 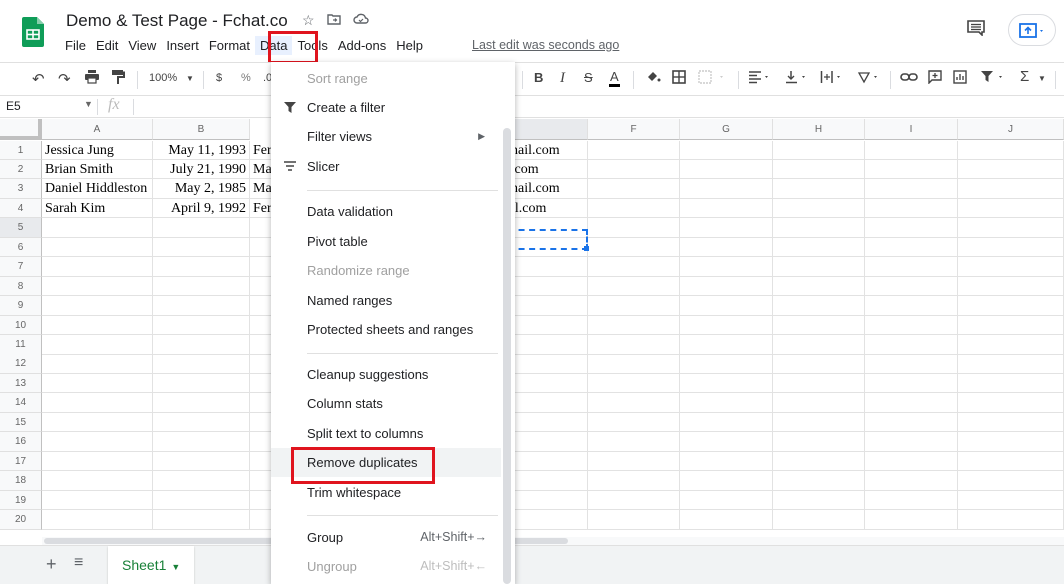 I want to click on cell-g3, so click(x=726, y=189).